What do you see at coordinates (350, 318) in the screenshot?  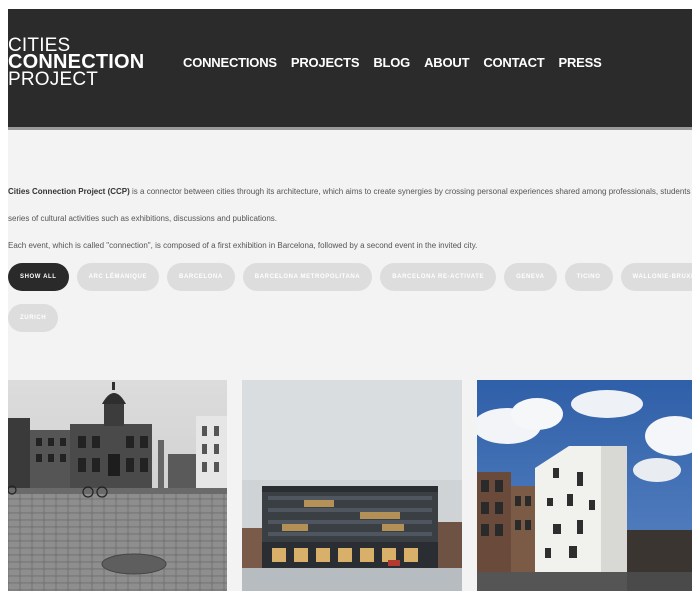 I see `filter-row-2: ZURICH` at bounding box center [350, 318].